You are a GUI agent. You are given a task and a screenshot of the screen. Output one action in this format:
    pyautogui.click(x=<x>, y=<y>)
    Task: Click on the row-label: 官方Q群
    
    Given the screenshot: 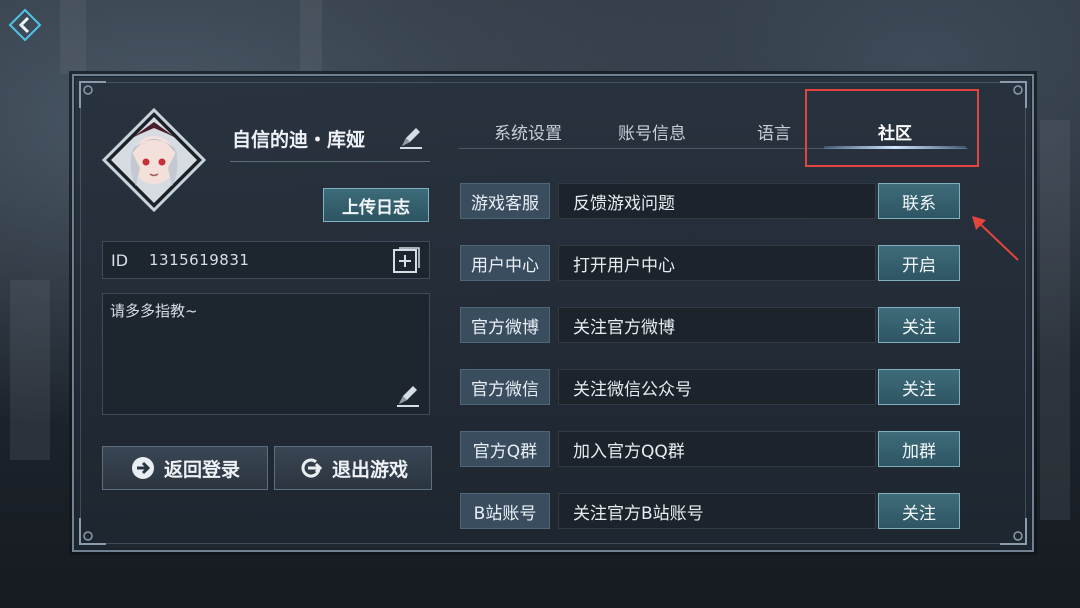 What is the action you would take?
    pyautogui.click(x=505, y=449)
    